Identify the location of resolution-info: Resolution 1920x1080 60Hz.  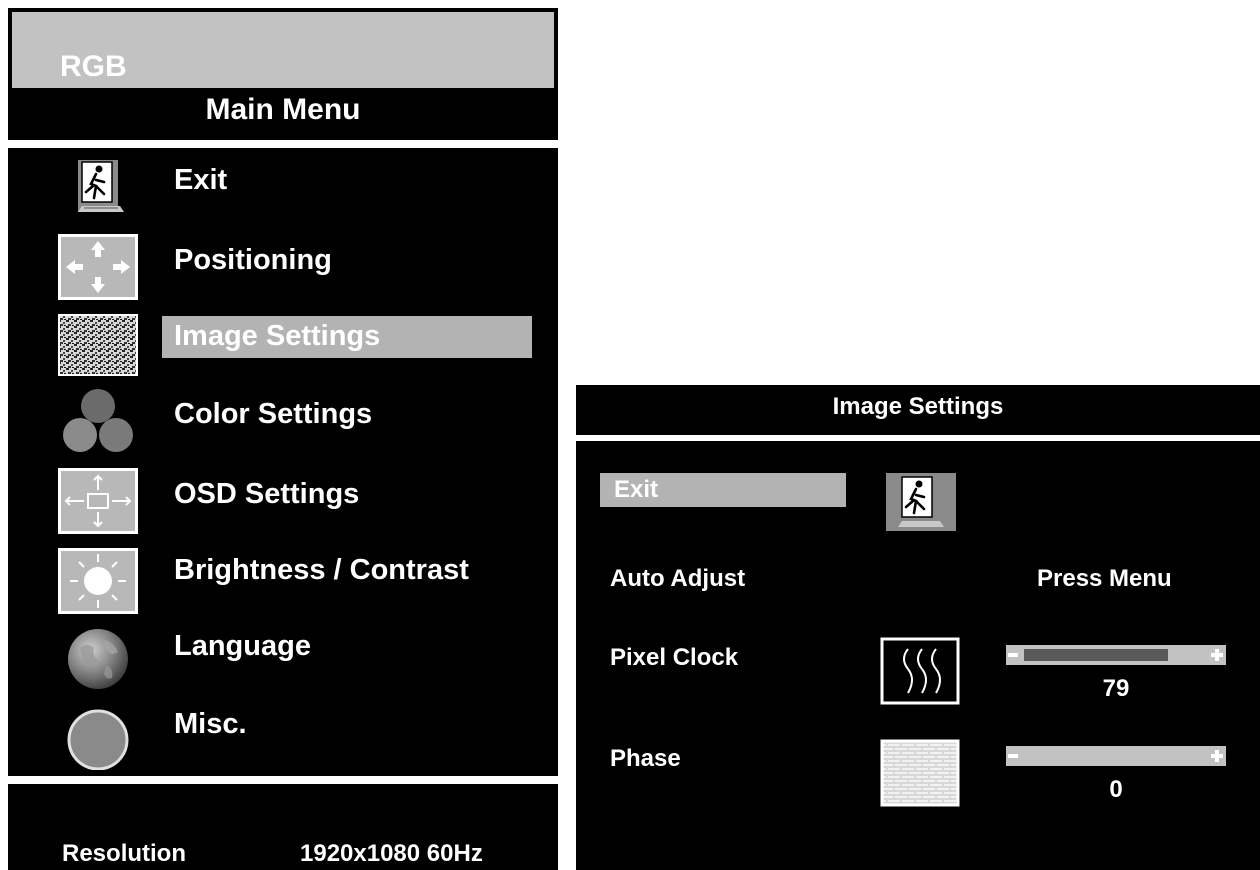
(283, 827).